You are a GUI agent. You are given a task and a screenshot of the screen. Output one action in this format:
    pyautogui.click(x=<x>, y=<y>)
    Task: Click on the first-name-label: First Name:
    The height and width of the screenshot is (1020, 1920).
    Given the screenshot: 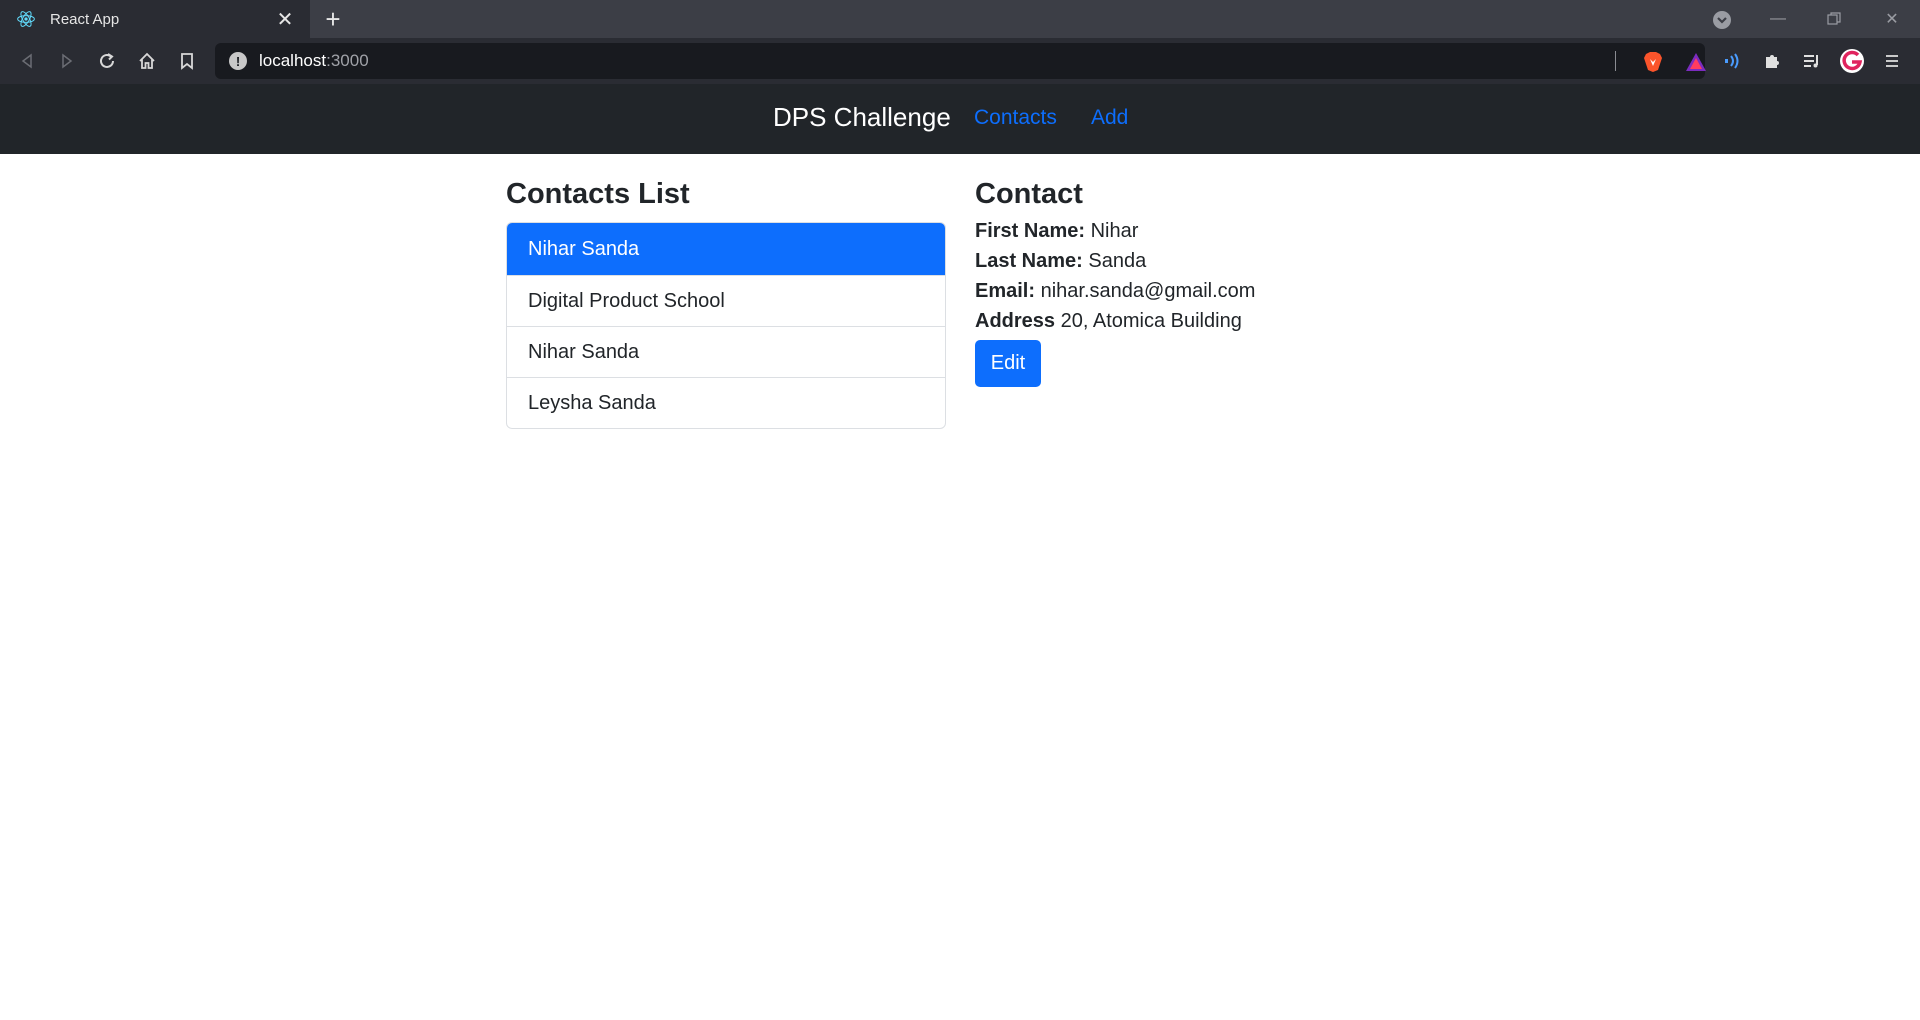 What is the action you would take?
    pyautogui.click(x=1030, y=231)
    